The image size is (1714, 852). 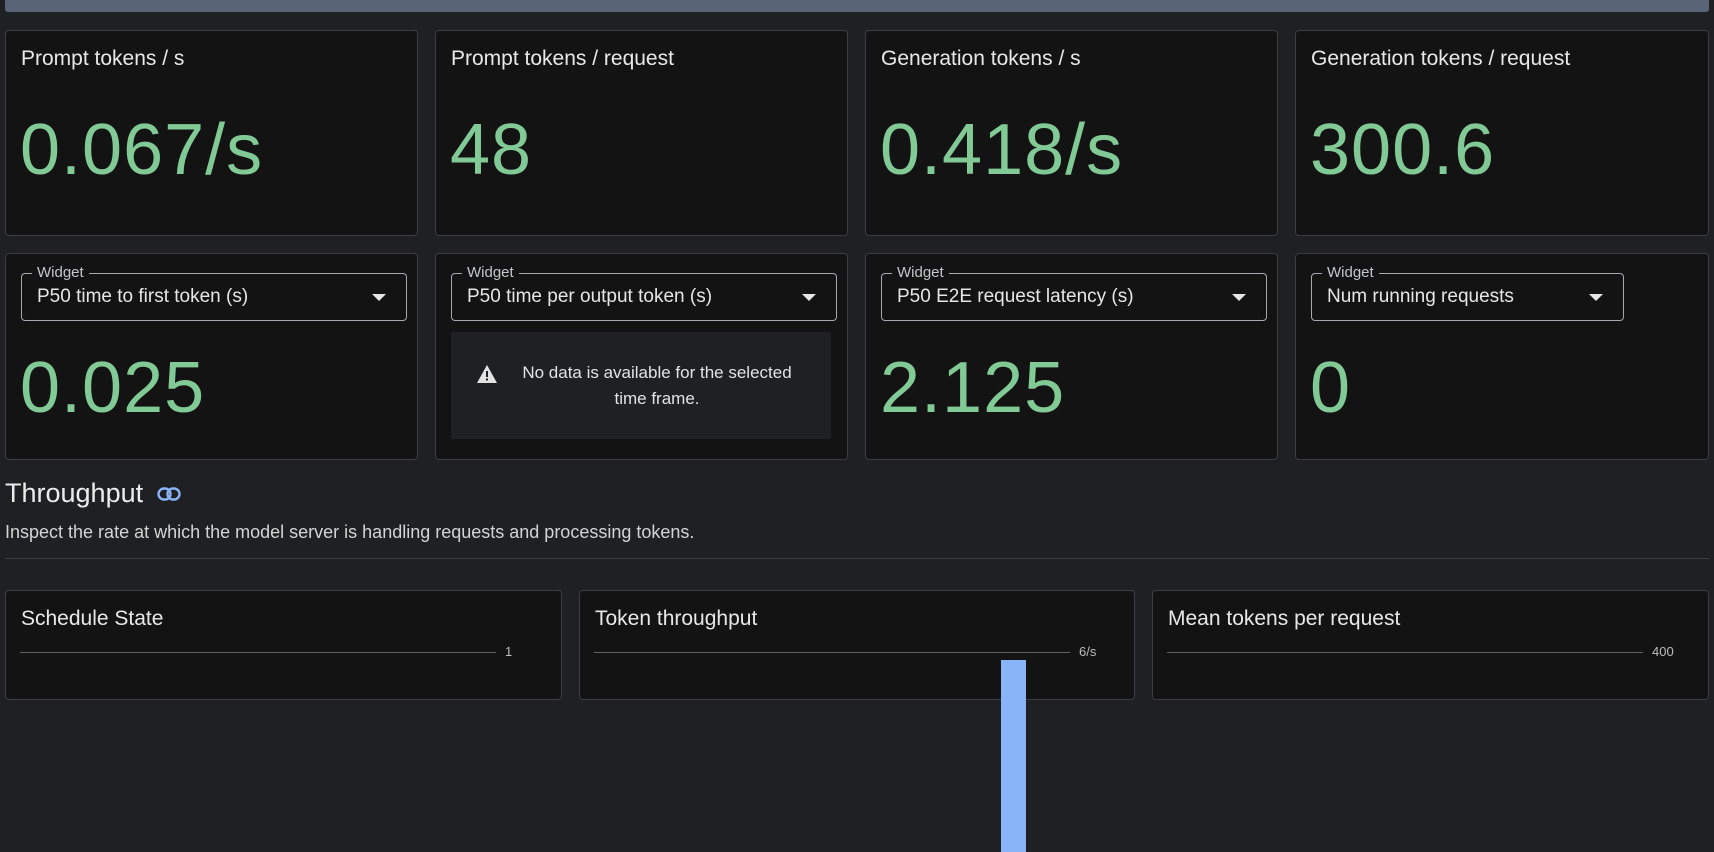 I want to click on widget-card-running-requests: Widget Num running requests 0, so click(x=1502, y=356).